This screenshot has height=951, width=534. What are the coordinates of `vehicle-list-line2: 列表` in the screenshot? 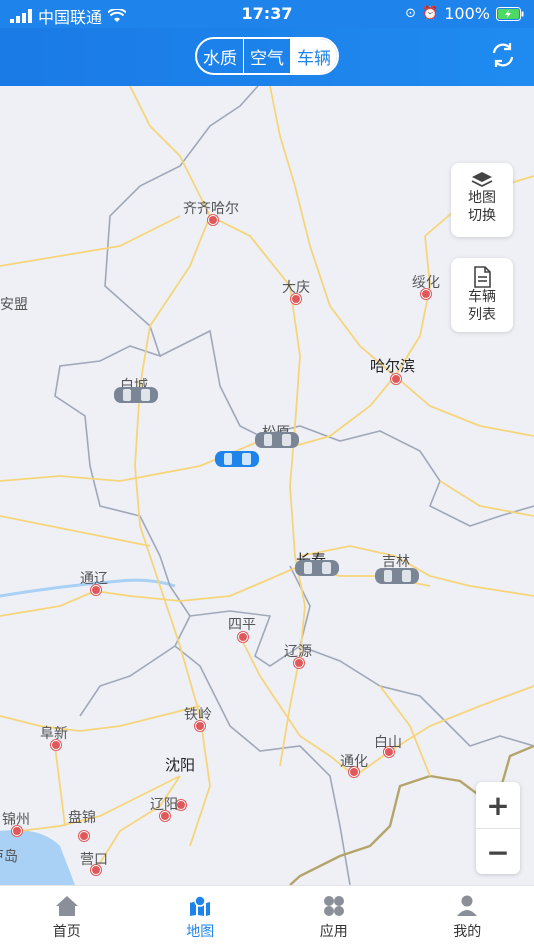 It's located at (482, 315).